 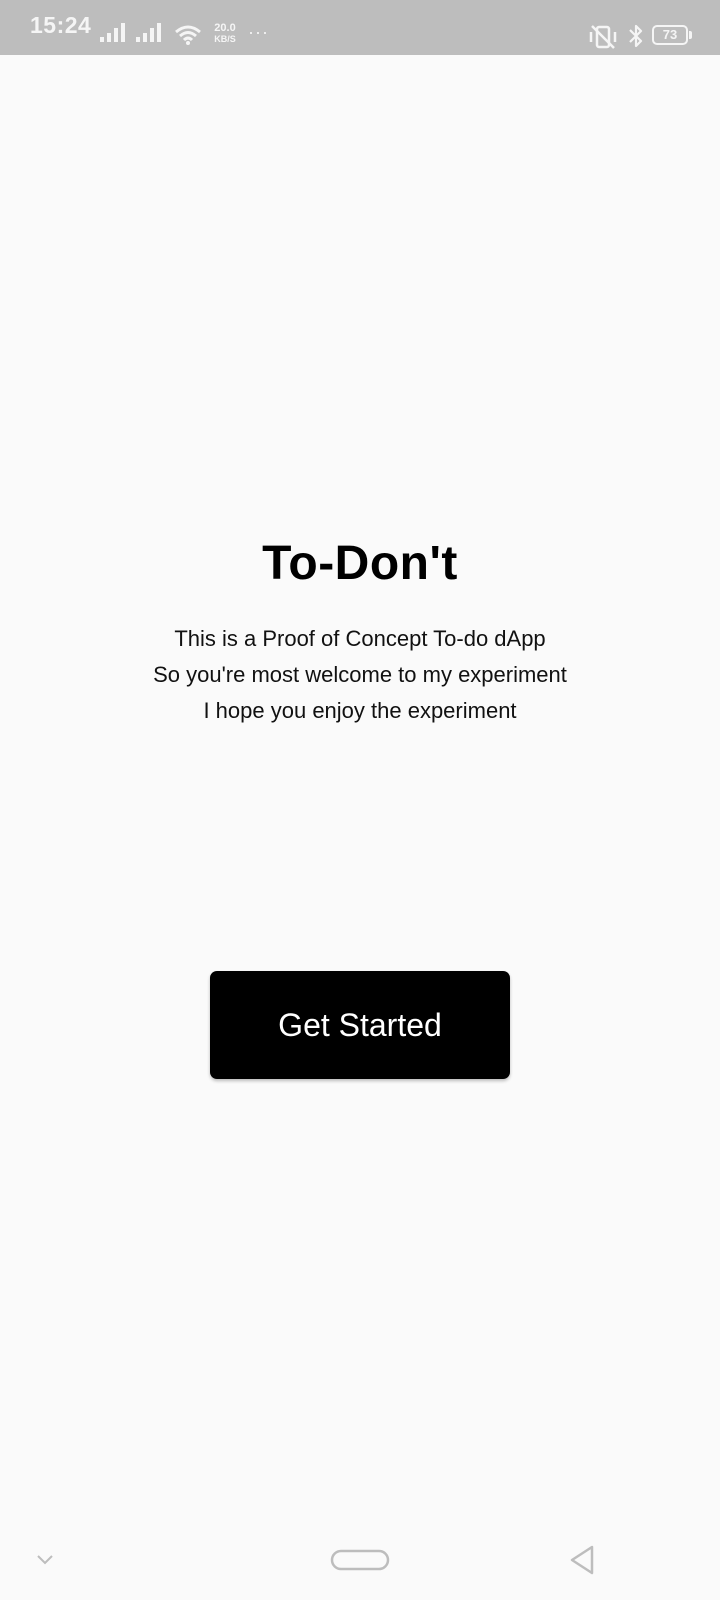 What do you see at coordinates (670, 35) in the screenshot?
I see `battery-icon: 73` at bounding box center [670, 35].